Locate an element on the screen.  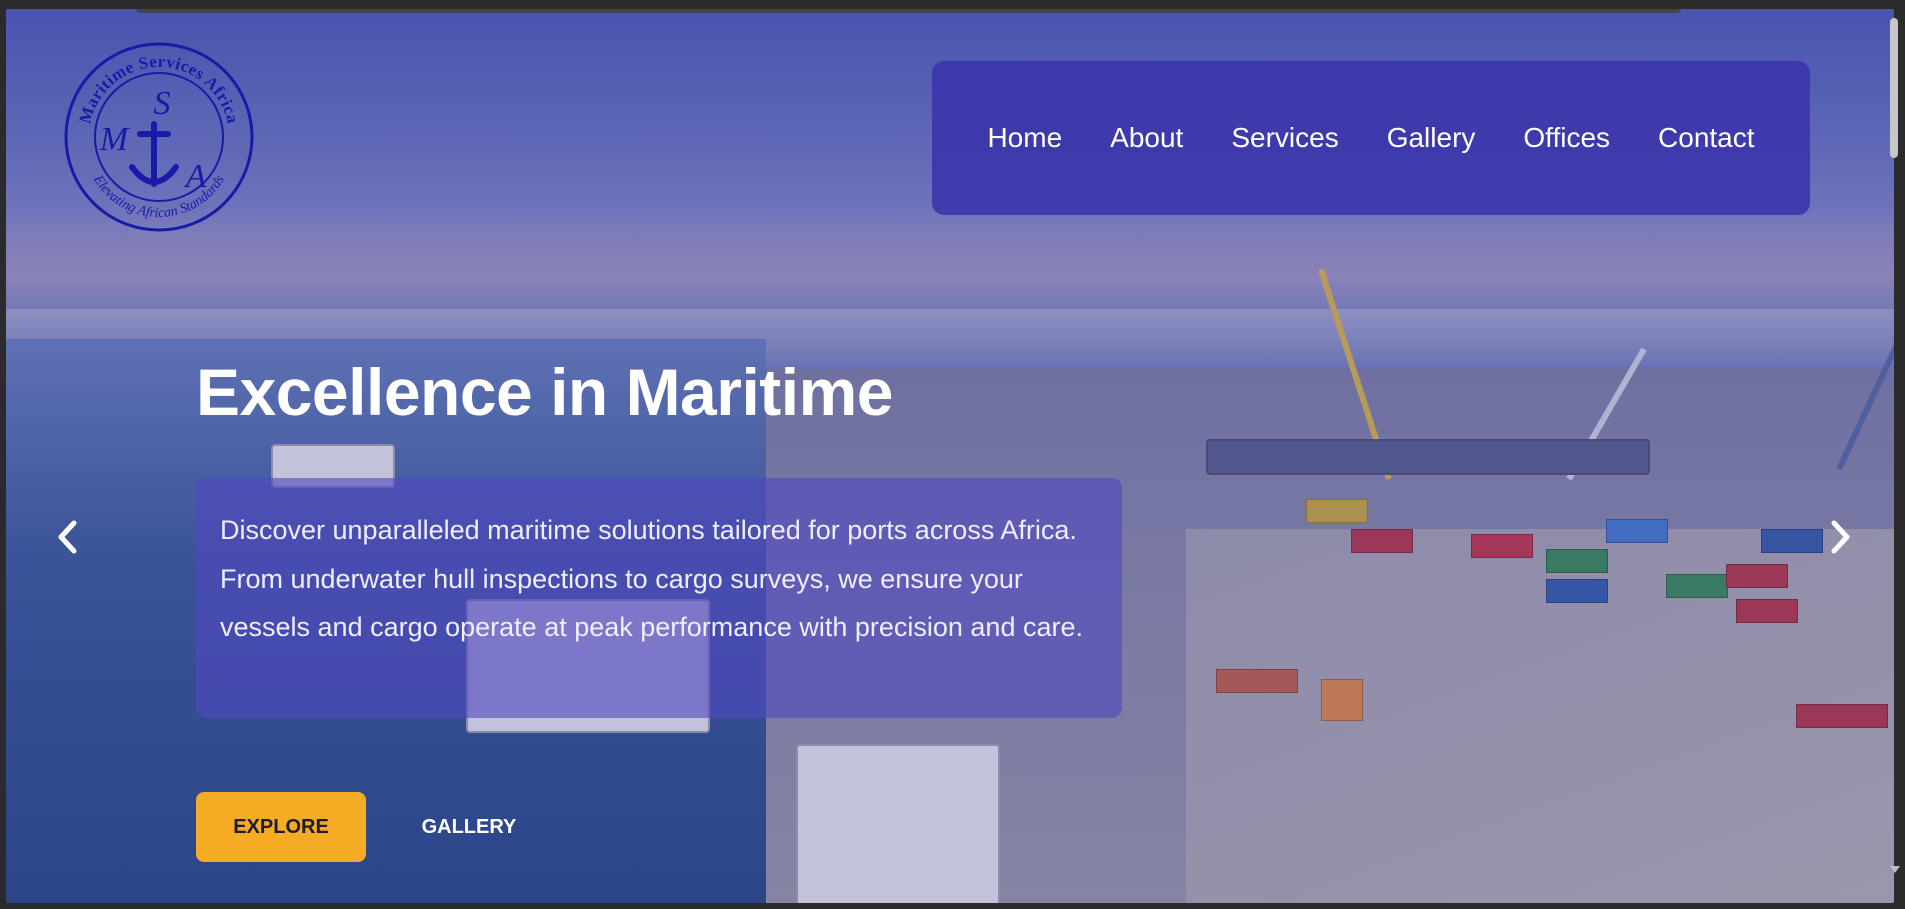
carousel-prev-button is located at coordinates (68, 537).